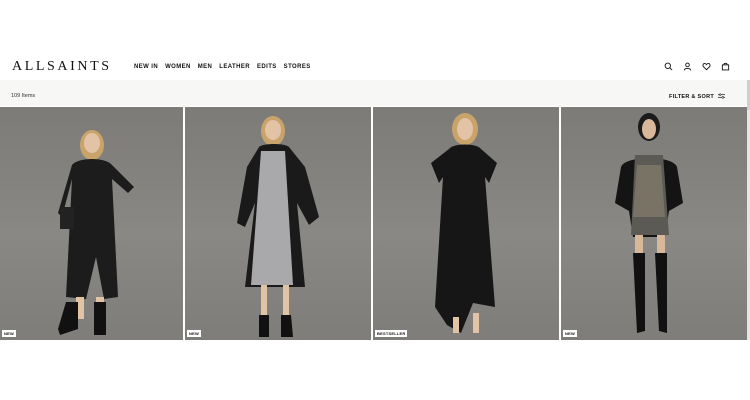 The height and width of the screenshot is (400, 750). What do you see at coordinates (391, 333) in the screenshot?
I see `product-badge: BESTSELLER` at bounding box center [391, 333].